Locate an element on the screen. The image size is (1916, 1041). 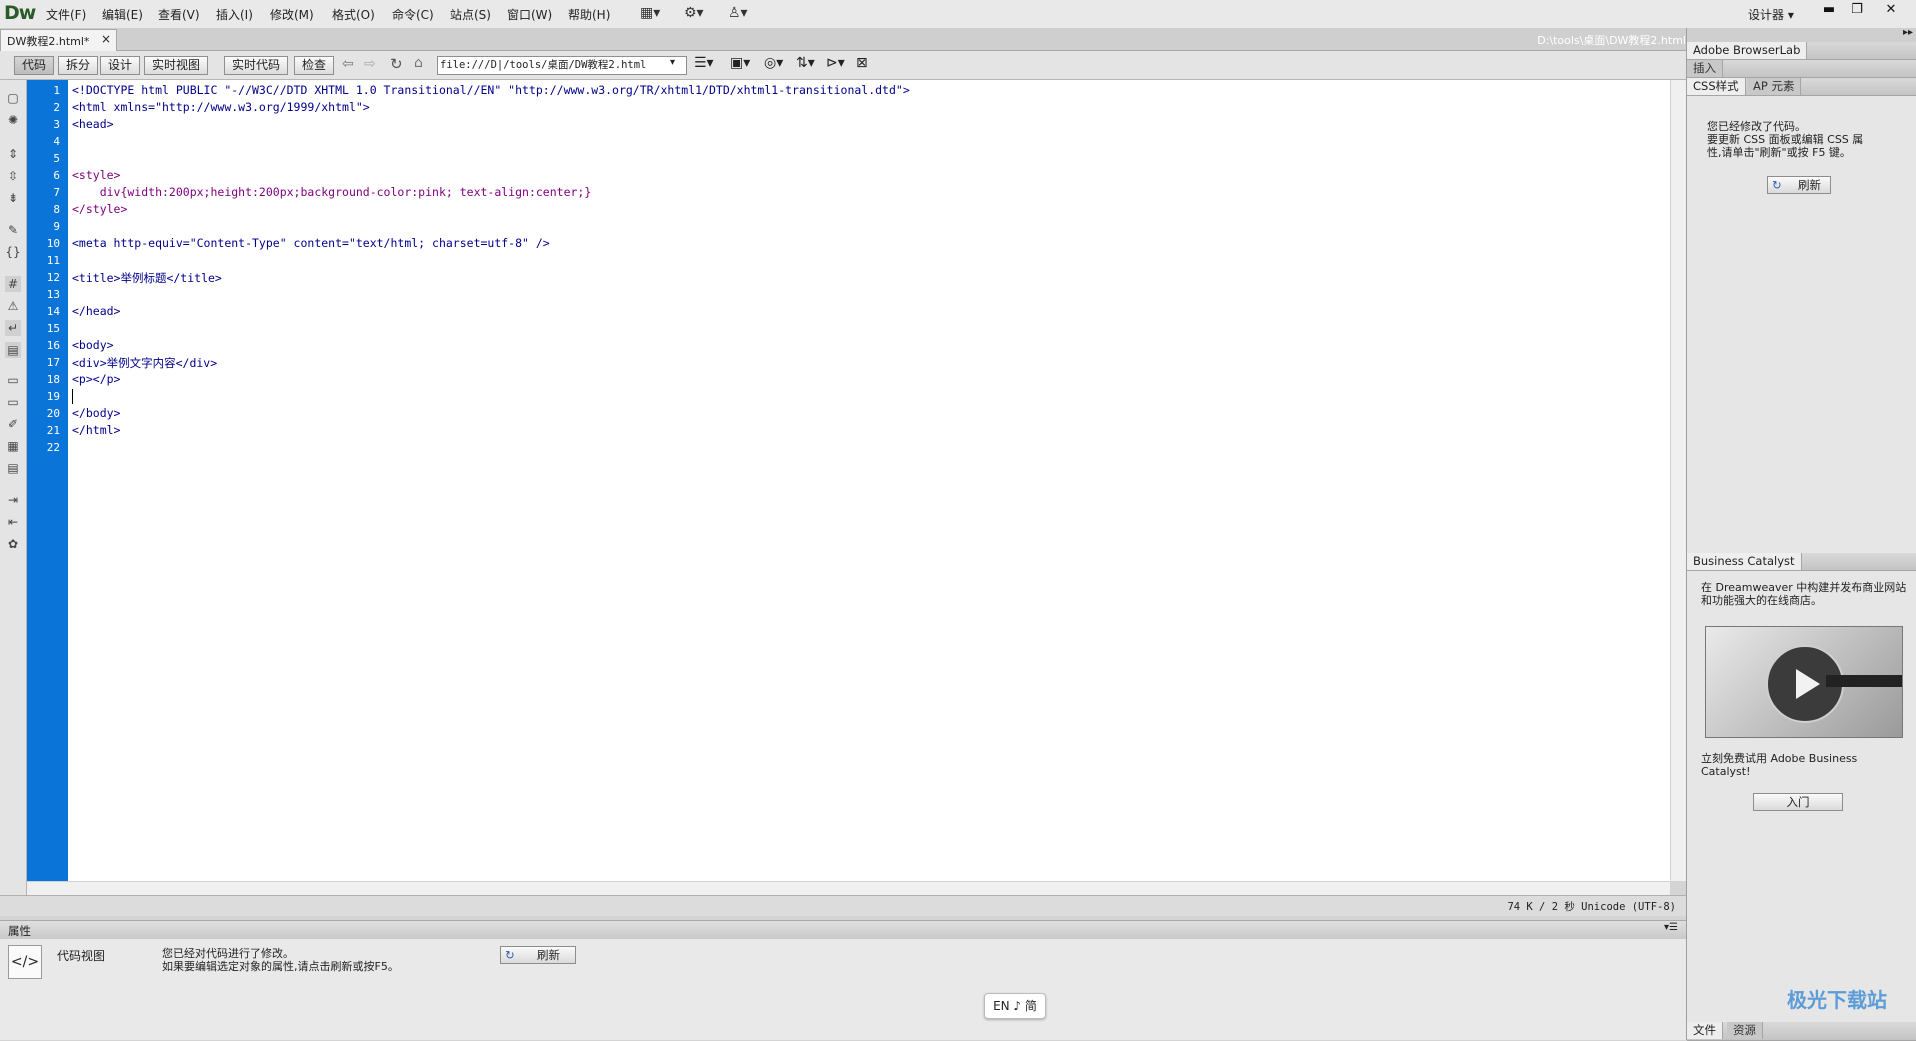
line-numbers-icon: # is located at coordinates (13, 284).